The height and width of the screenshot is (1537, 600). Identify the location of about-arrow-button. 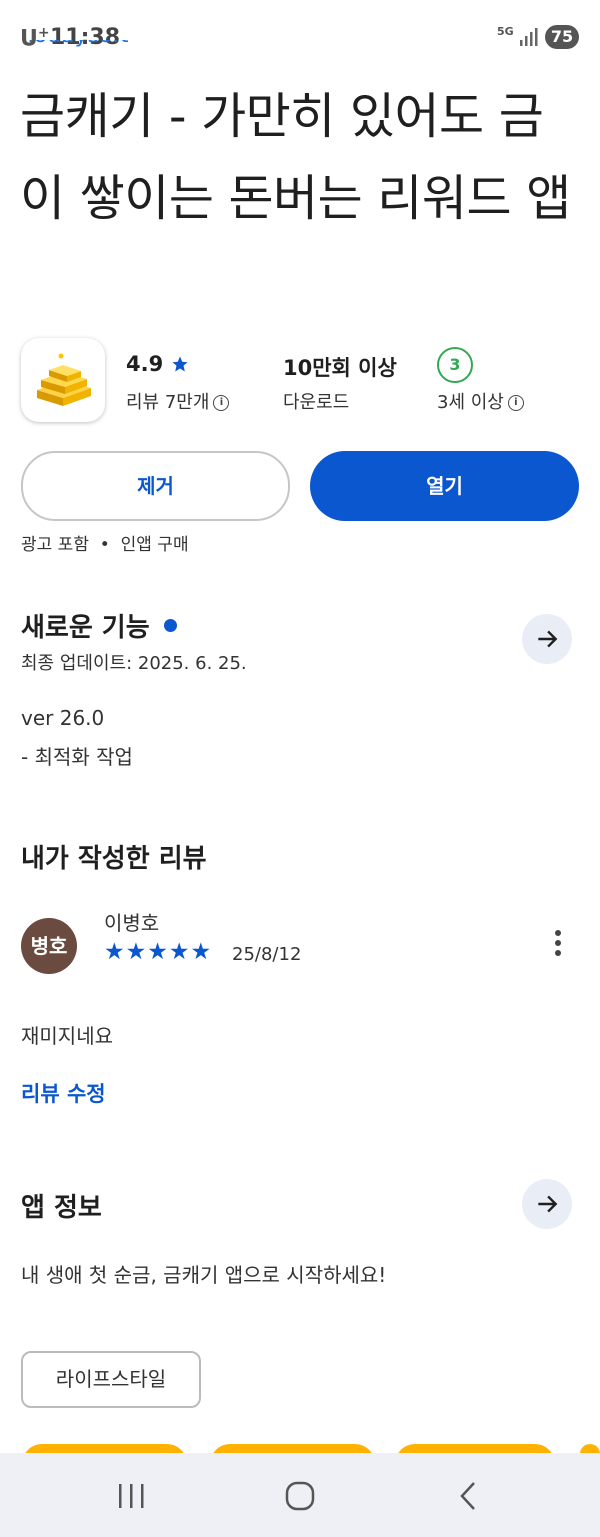
(547, 1204).